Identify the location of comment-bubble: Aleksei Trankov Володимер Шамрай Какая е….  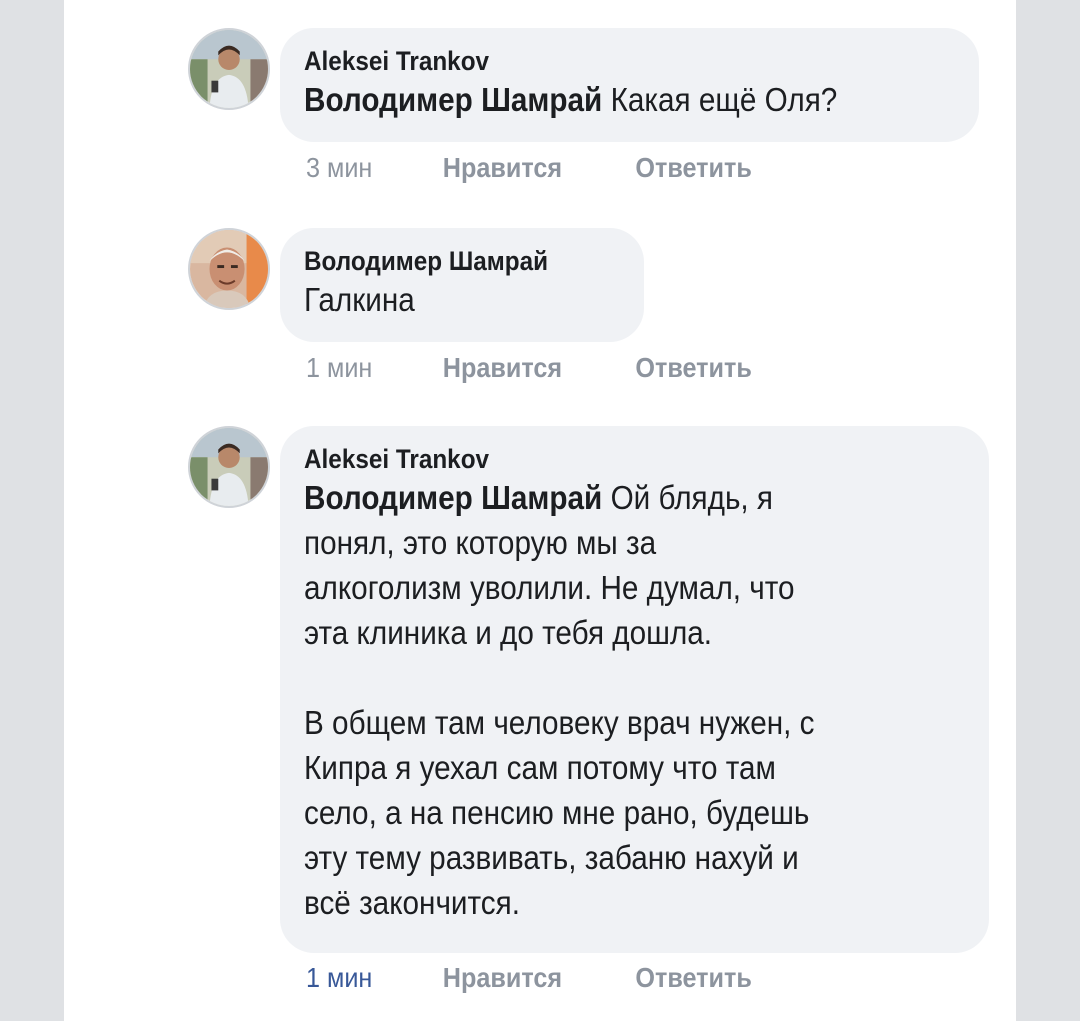
(629, 85).